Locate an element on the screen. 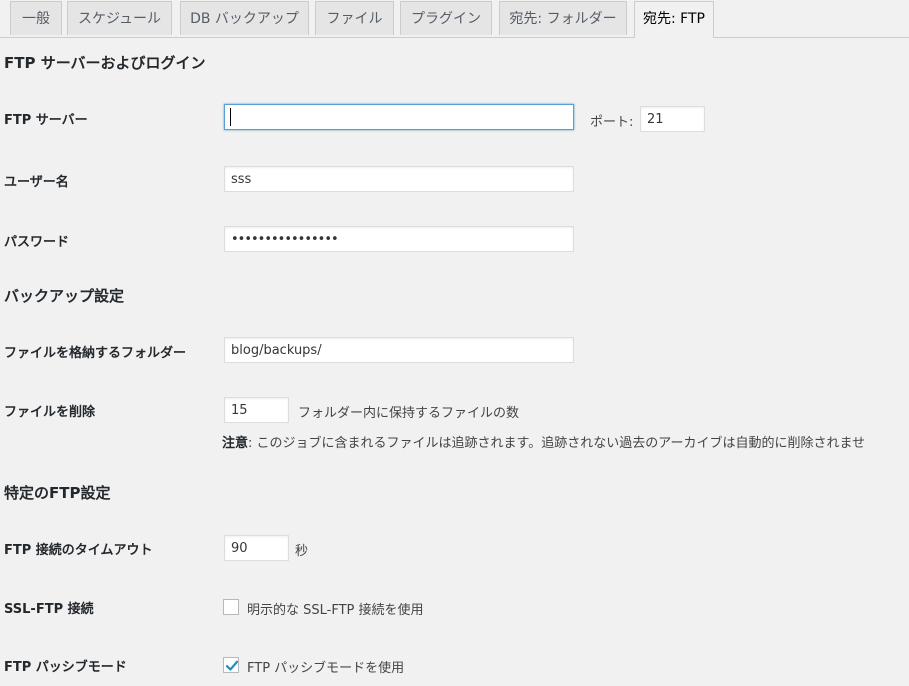 The image size is (909, 686). section-title-ftp-login: FTP サーバーおよびログイン is located at coordinates (105, 63).